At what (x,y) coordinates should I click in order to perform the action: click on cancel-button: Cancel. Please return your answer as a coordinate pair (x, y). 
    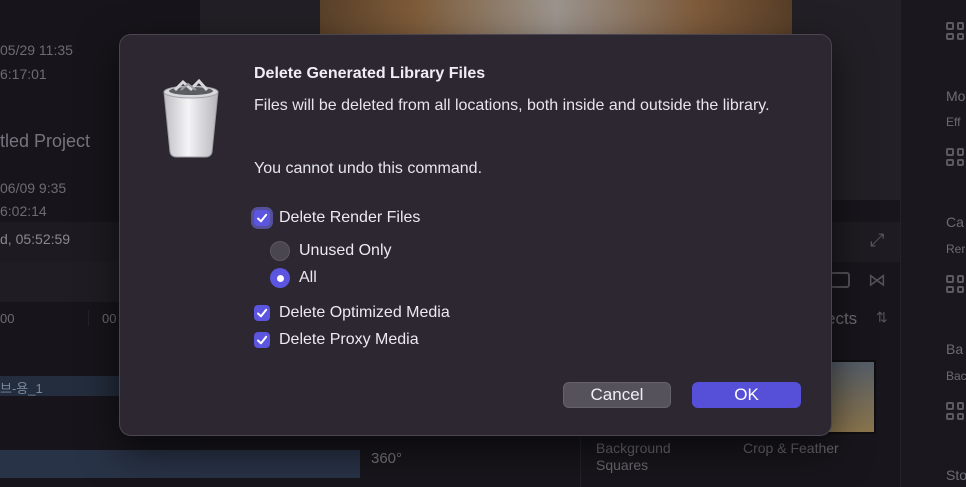
    Looking at the image, I should click on (617, 395).